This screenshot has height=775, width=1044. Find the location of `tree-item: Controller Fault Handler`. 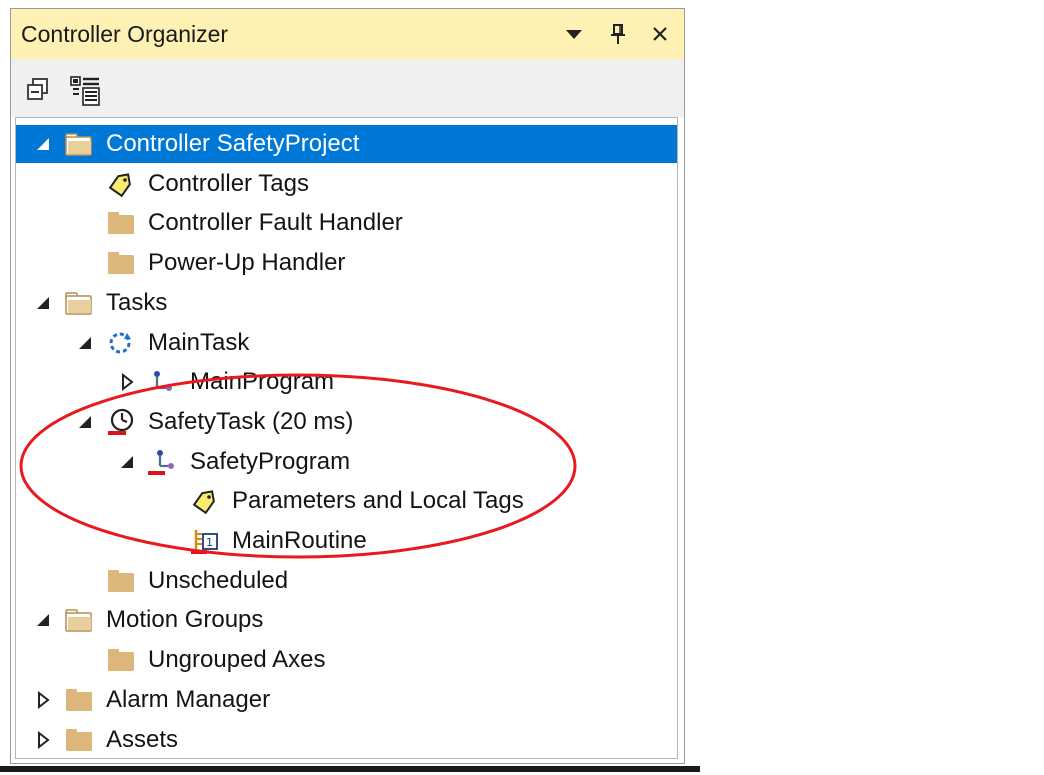

tree-item: Controller Fault Handler is located at coordinates (346, 223).